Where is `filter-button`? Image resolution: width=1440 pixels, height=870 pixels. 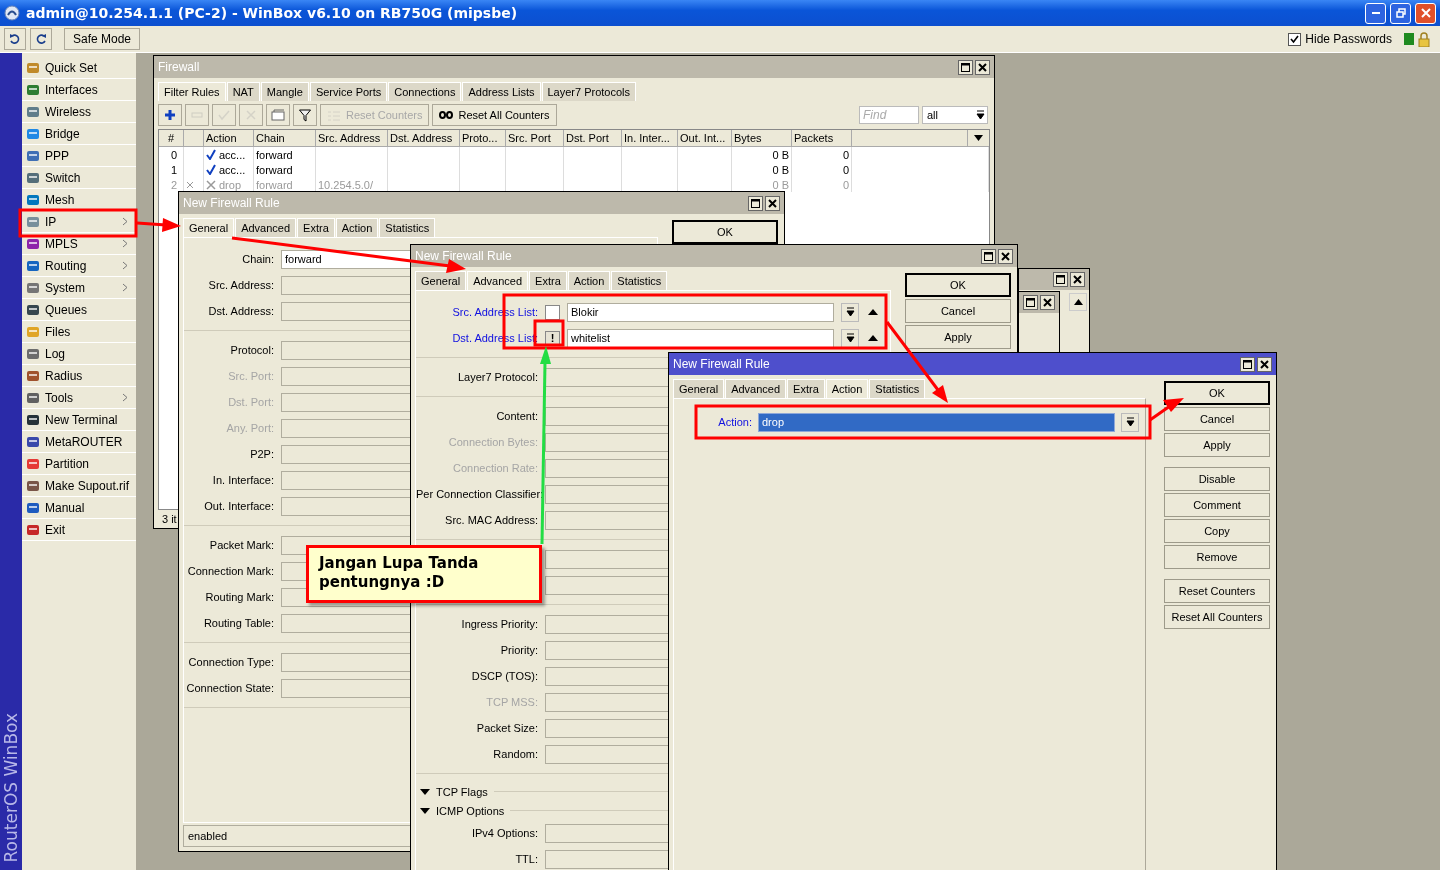 filter-button is located at coordinates (305, 115).